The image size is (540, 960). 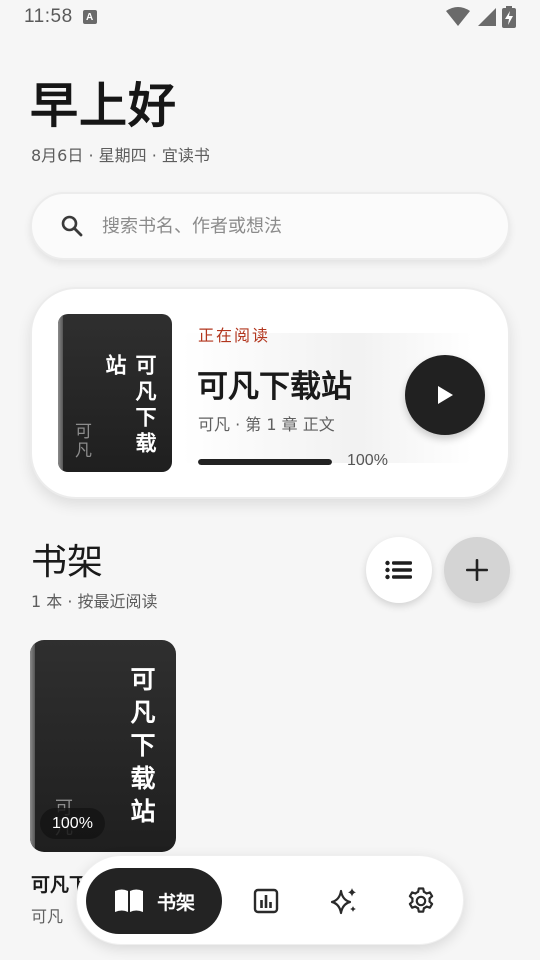 What do you see at coordinates (270, 17) in the screenshot?
I see `status-bar: 11:58 A` at bounding box center [270, 17].